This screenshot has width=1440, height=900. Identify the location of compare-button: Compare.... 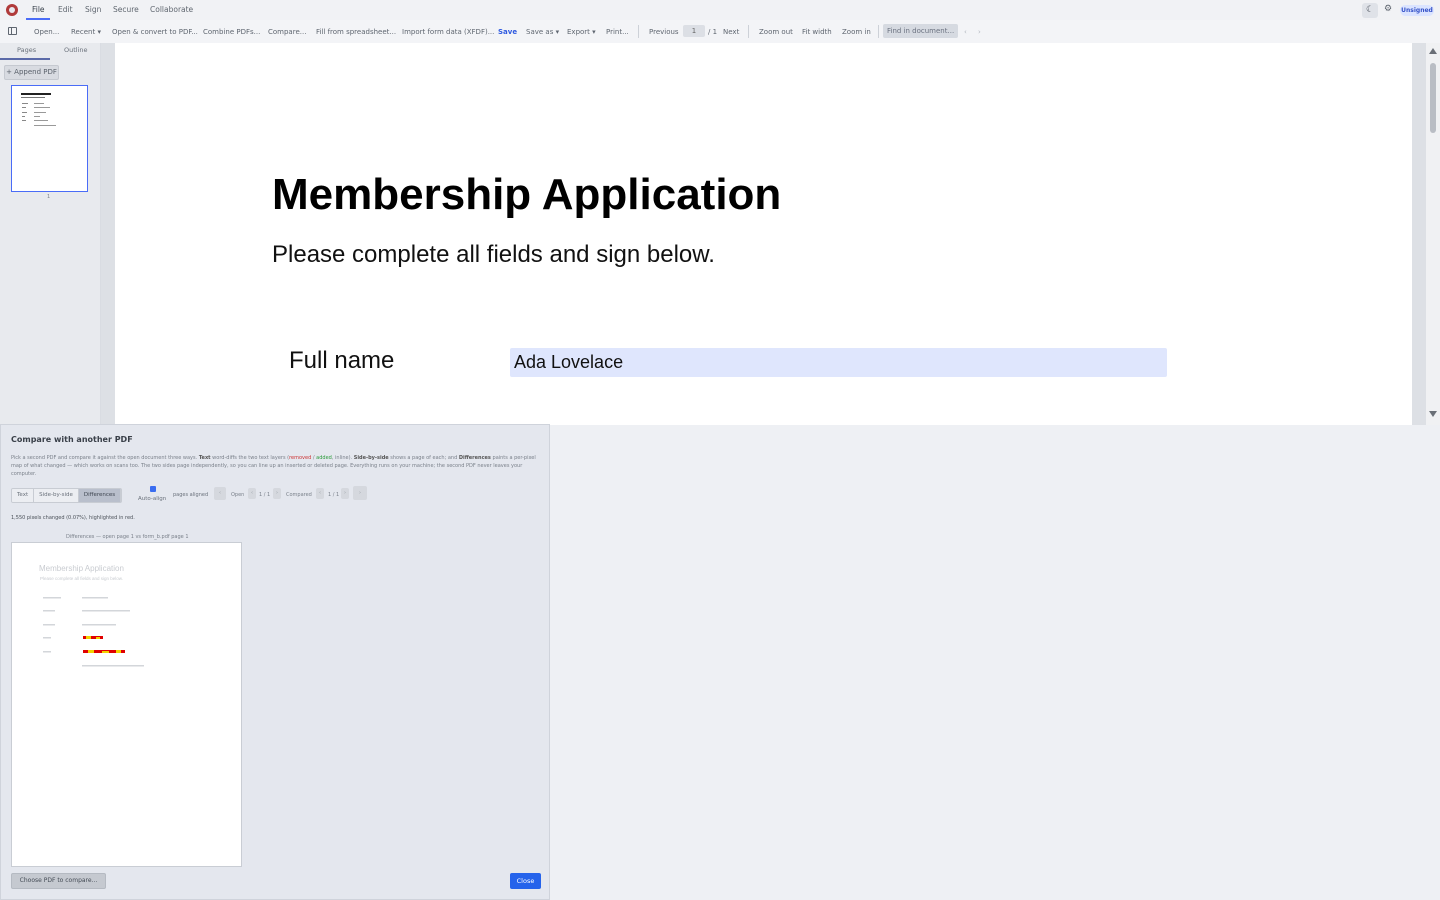
(287, 32).